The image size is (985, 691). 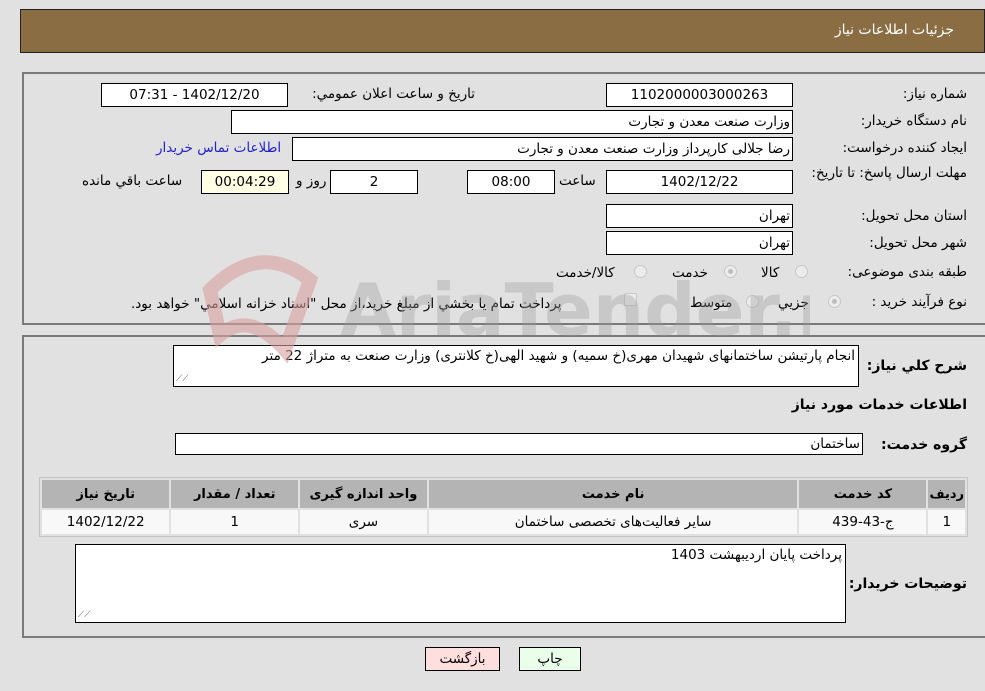 I want to click on province-label: استان محل تحویل:, so click(x=914, y=216).